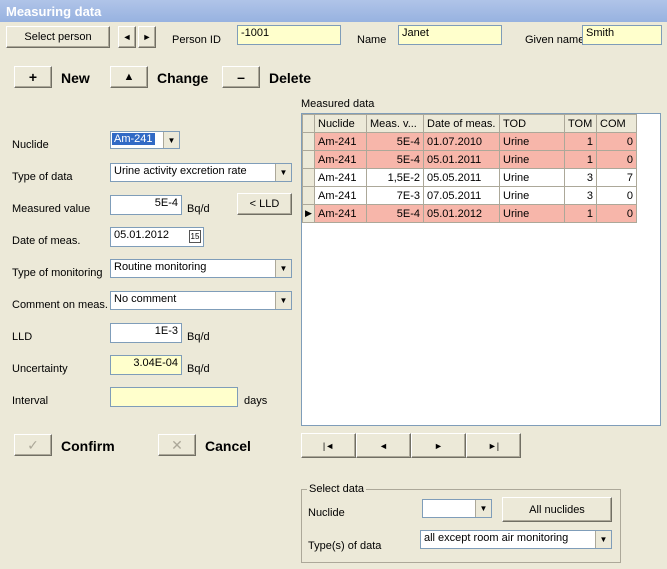 The width and height of the screenshot is (667, 569). I want to click on table-row: Am-241 5E-4 05.01.2011 Urine 1 0, so click(469, 159).